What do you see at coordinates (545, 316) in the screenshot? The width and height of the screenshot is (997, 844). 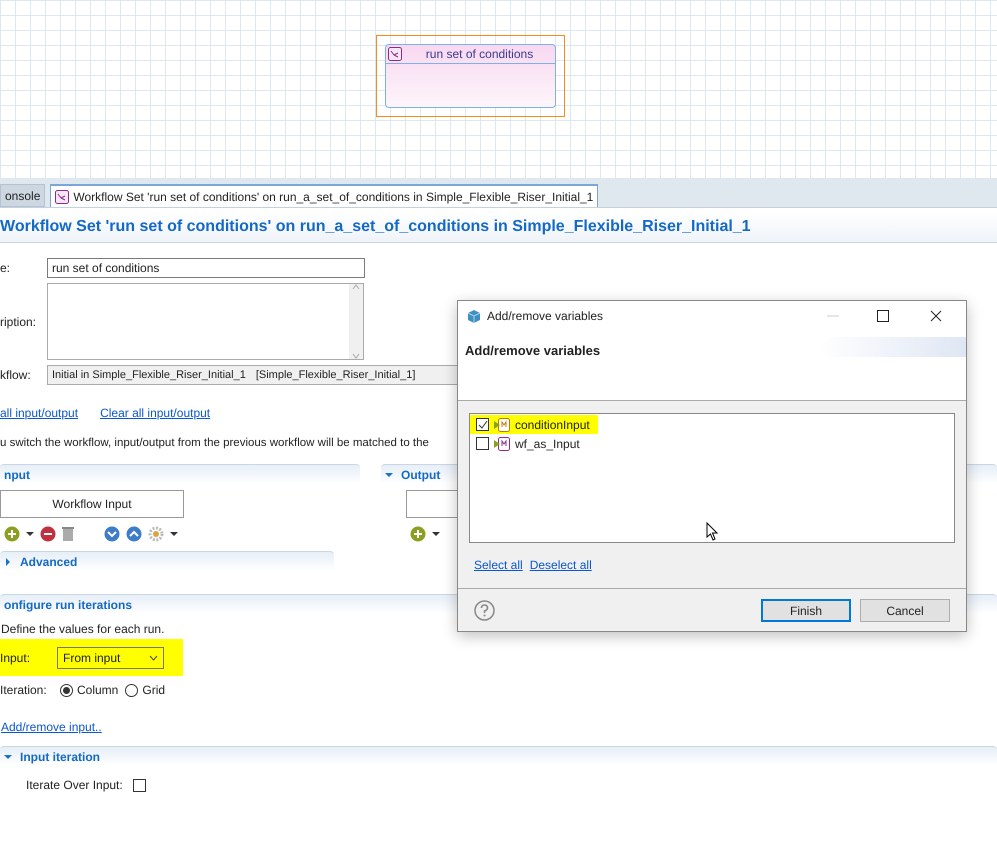 I see `dialog-title: Add/remove variables` at bounding box center [545, 316].